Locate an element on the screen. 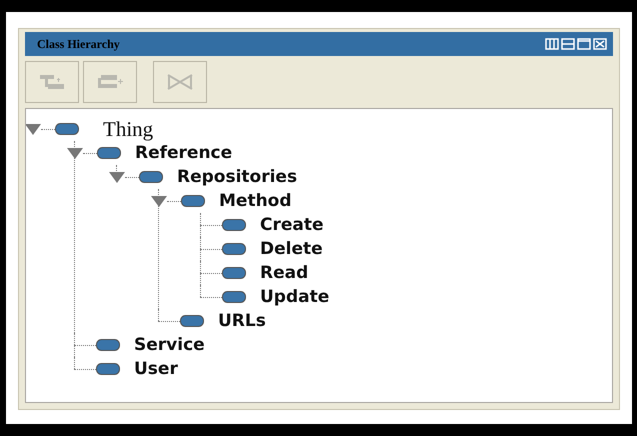 This screenshot has height=436, width=637. maximize-icon is located at coordinates (584, 44).